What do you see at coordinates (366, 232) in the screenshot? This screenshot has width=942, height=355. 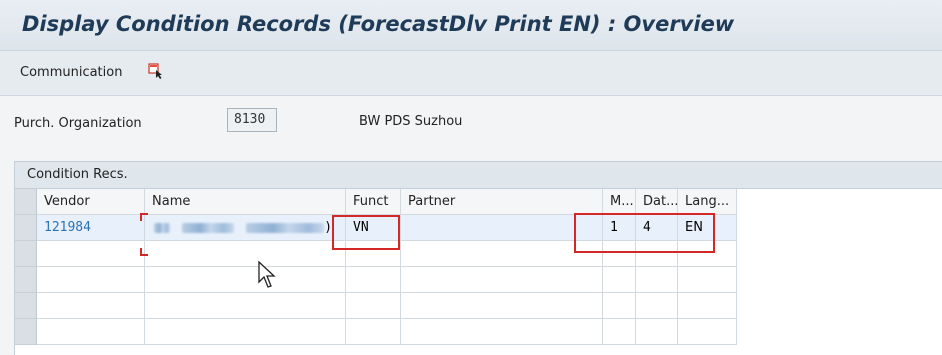 I see `highlight-box-funct` at bounding box center [366, 232].